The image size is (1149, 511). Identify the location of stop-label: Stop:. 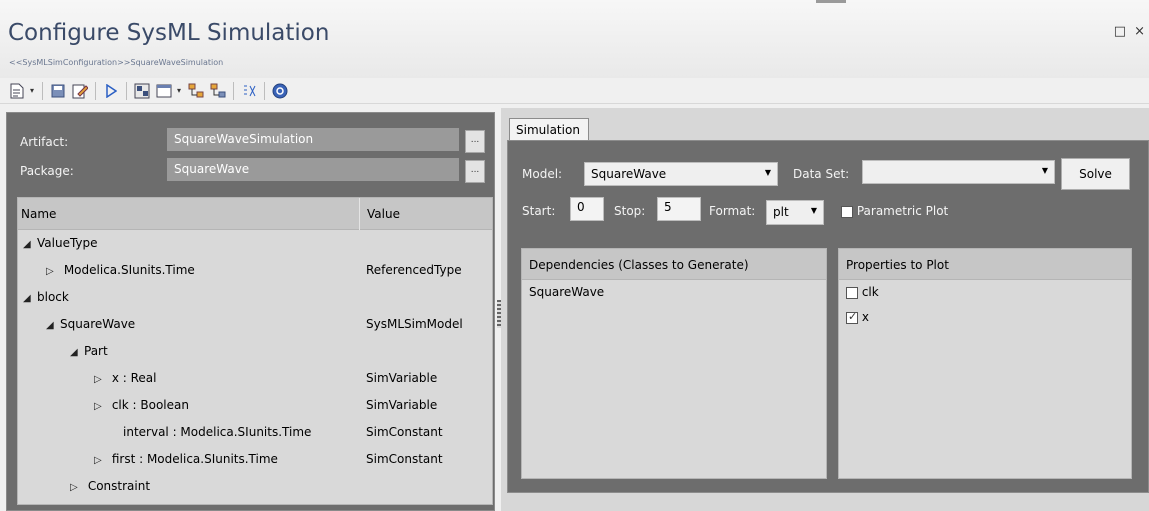
(630, 211).